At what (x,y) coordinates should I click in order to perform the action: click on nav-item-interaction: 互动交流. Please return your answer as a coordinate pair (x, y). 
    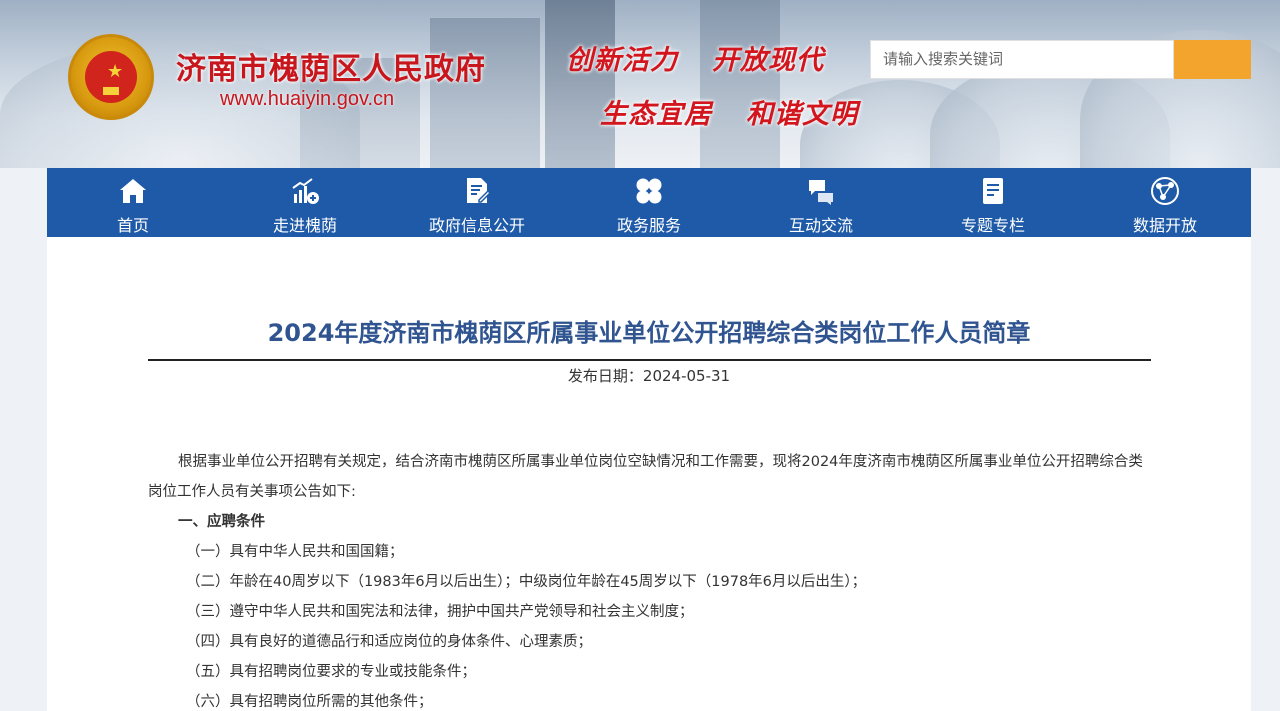
    Looking at the image, I should click on (821, 202).